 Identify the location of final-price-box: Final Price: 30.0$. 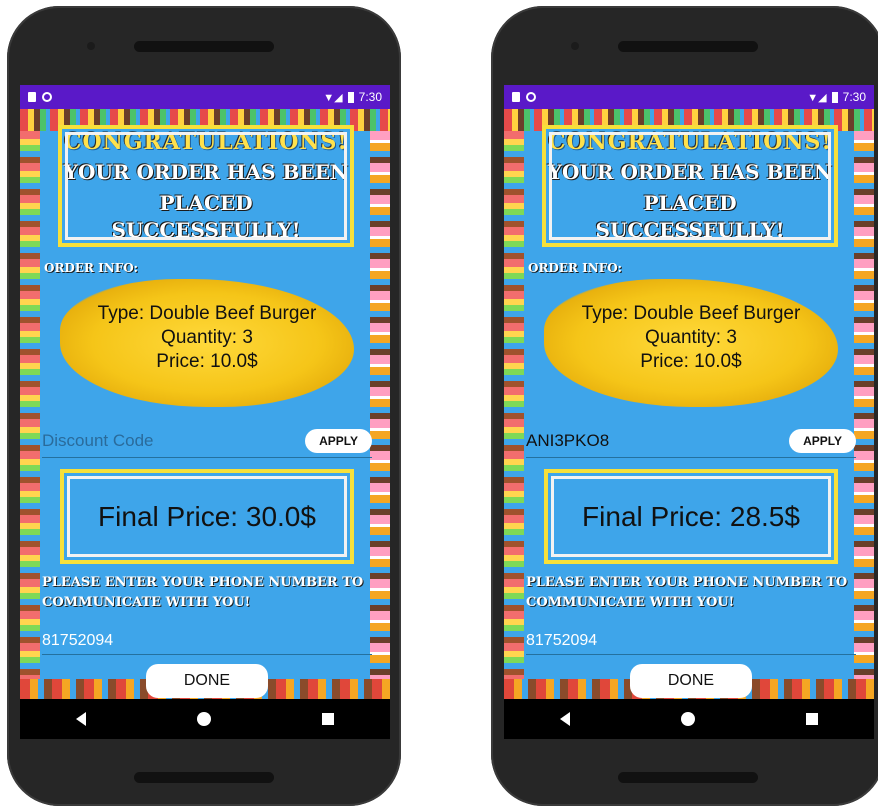
(207, 516).